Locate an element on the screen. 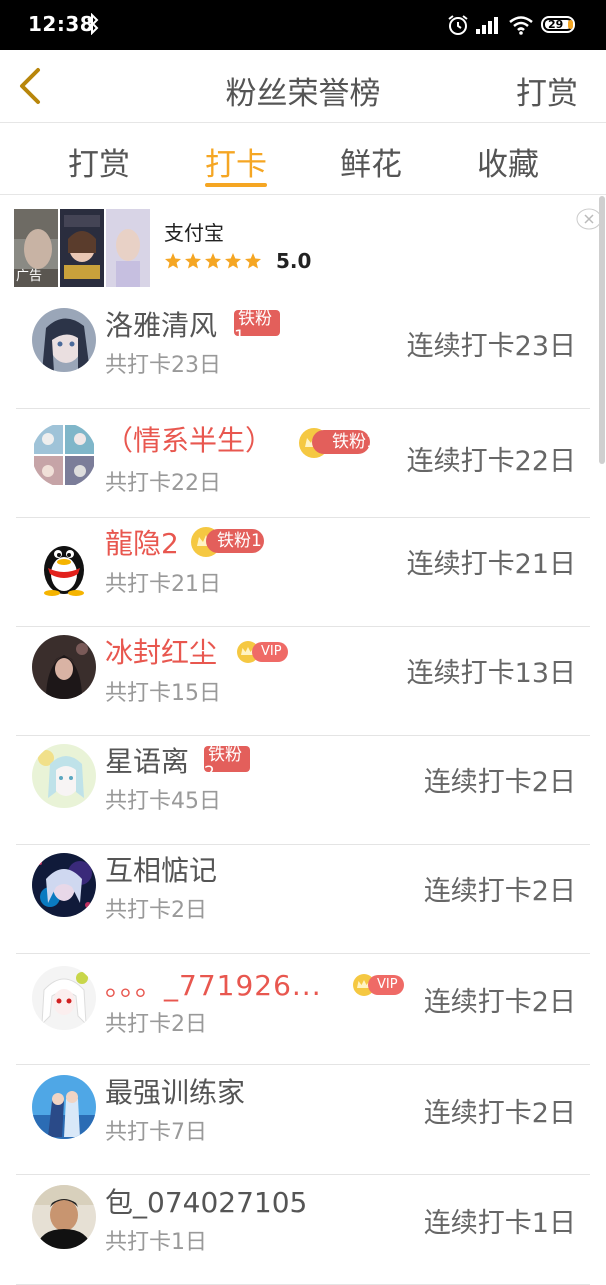 This screenshot has width=606, height=1285. ad-title: 支付宝 is located at coordinates (194, 233).